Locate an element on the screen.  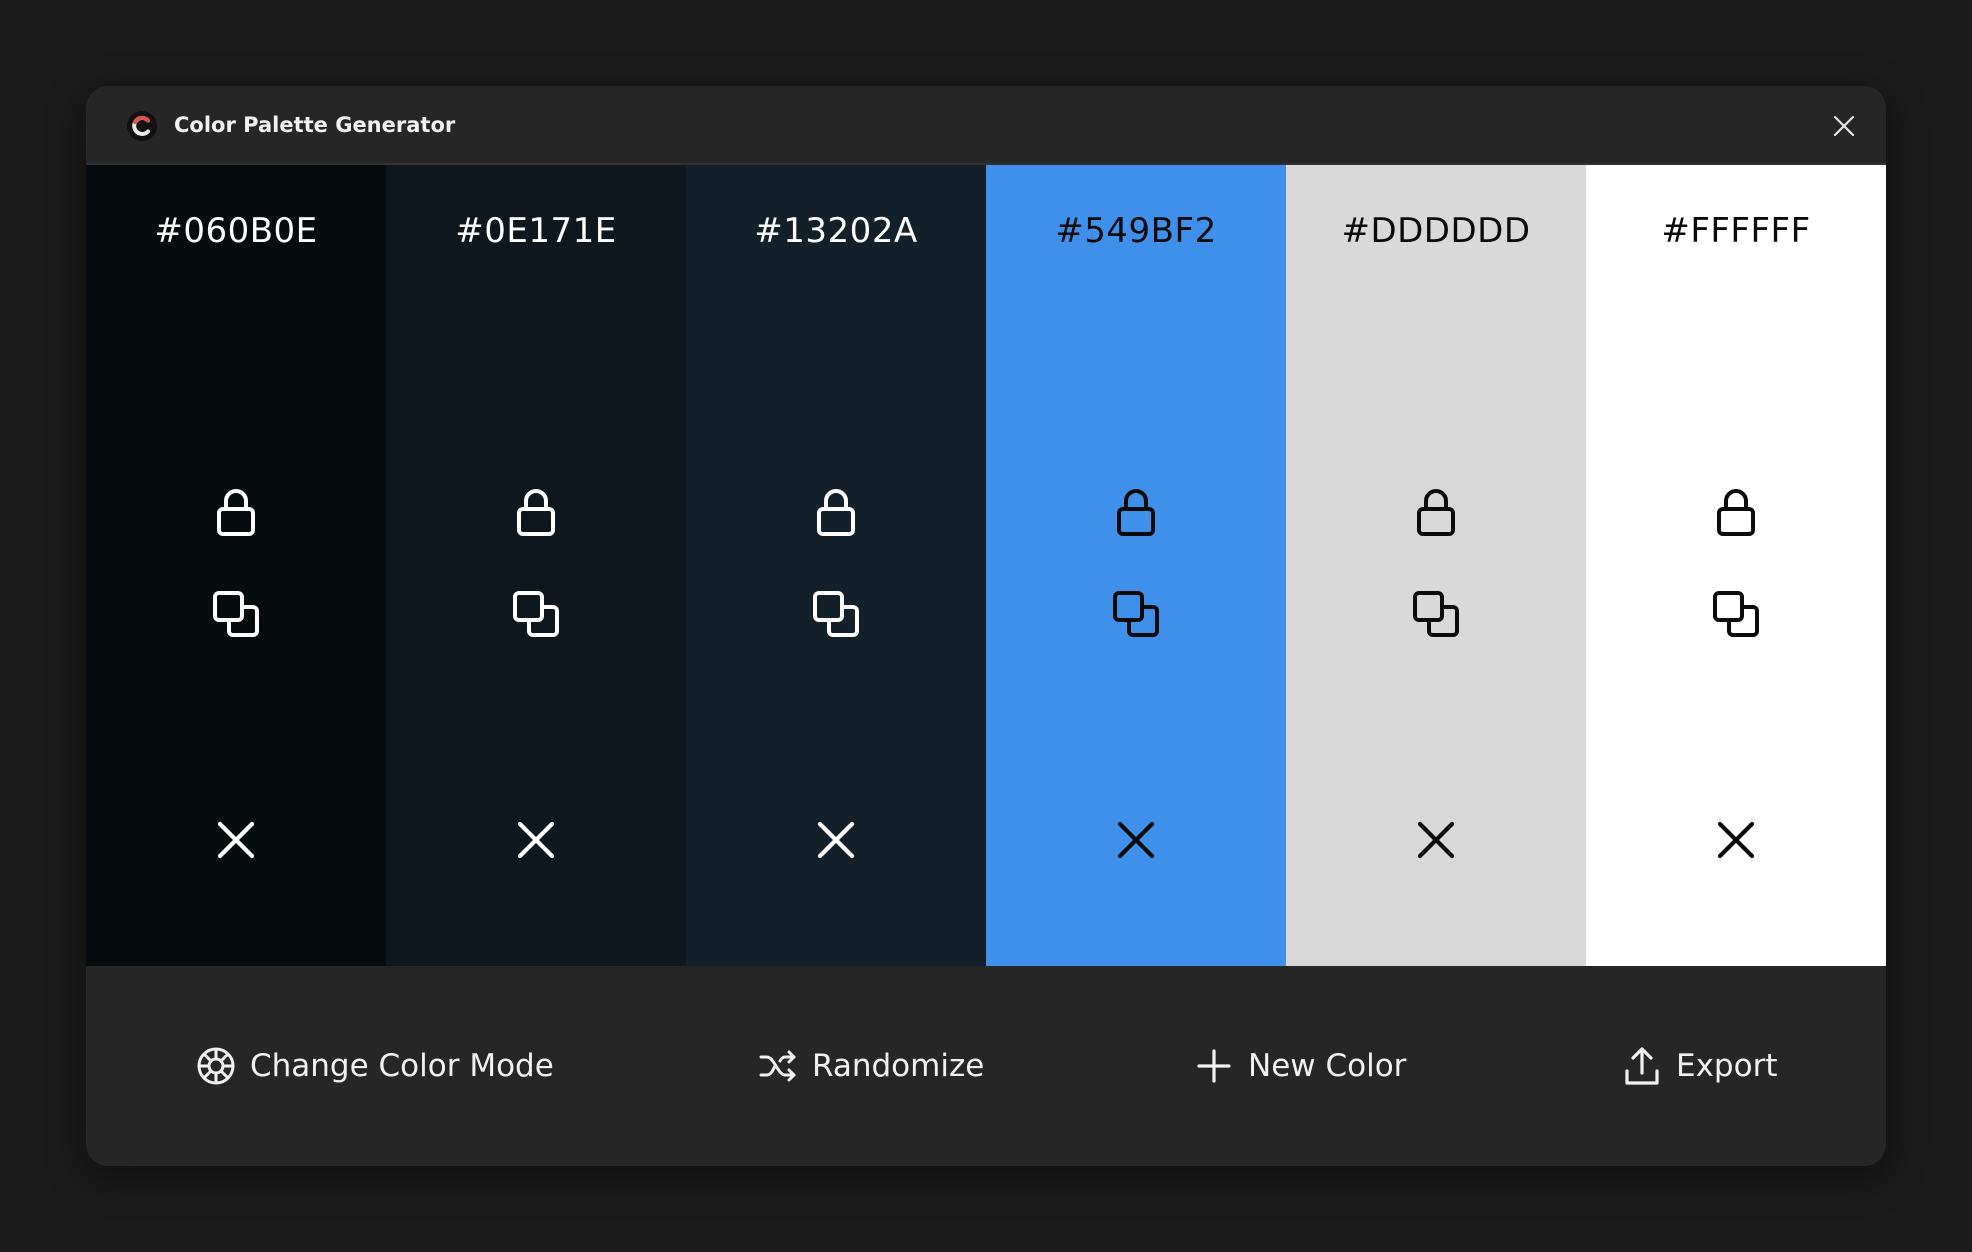
export-label: Export is located at coordinates (1727, 1066).